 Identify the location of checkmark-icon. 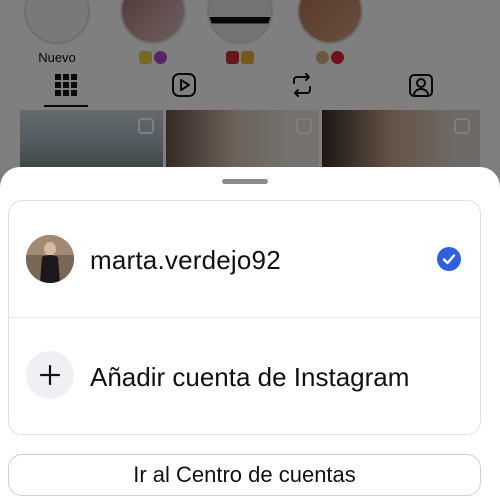
(449, 259).